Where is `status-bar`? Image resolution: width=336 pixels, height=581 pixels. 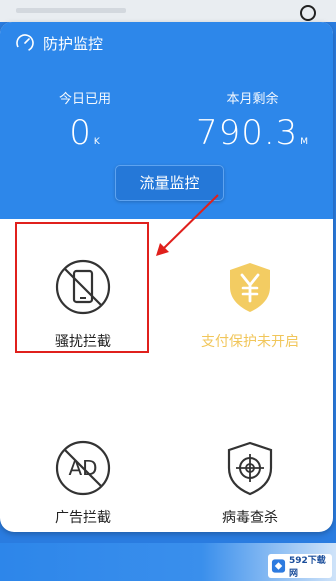 status-bar is located at coordinates (168, 11).